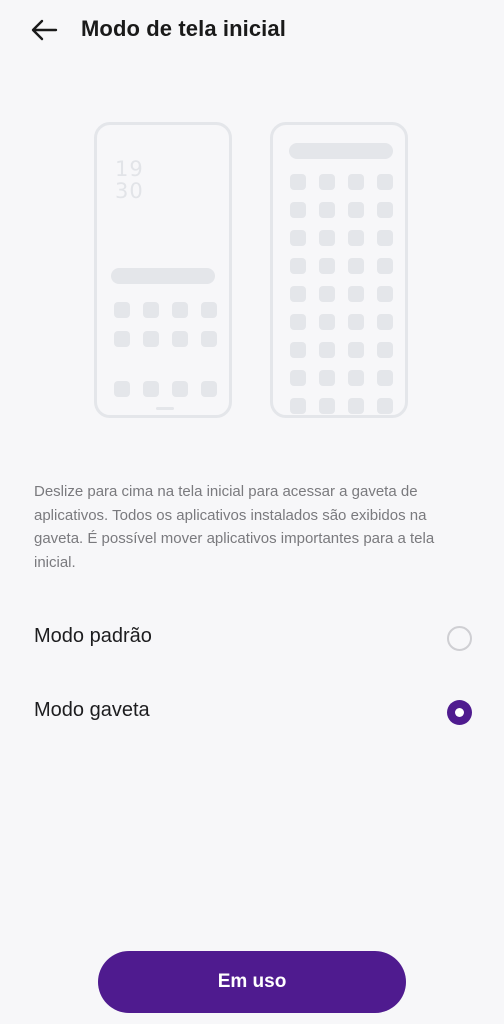 This screenshot has width=504, height=1024. I want to click on arrow-left-icon, so click(44, 30).